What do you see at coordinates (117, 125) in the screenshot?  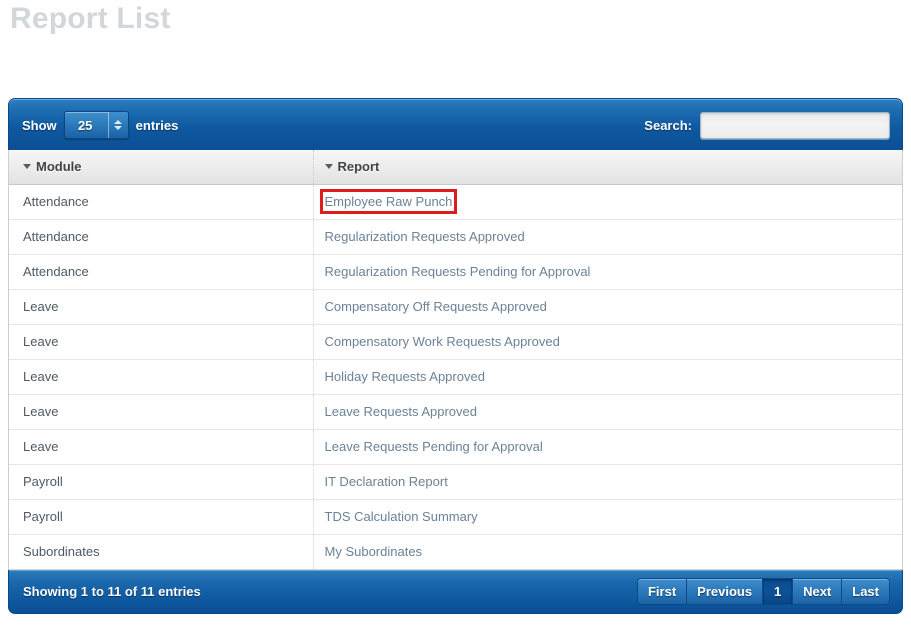 I see `stepper-arrows` at bounding box center [117, 125].